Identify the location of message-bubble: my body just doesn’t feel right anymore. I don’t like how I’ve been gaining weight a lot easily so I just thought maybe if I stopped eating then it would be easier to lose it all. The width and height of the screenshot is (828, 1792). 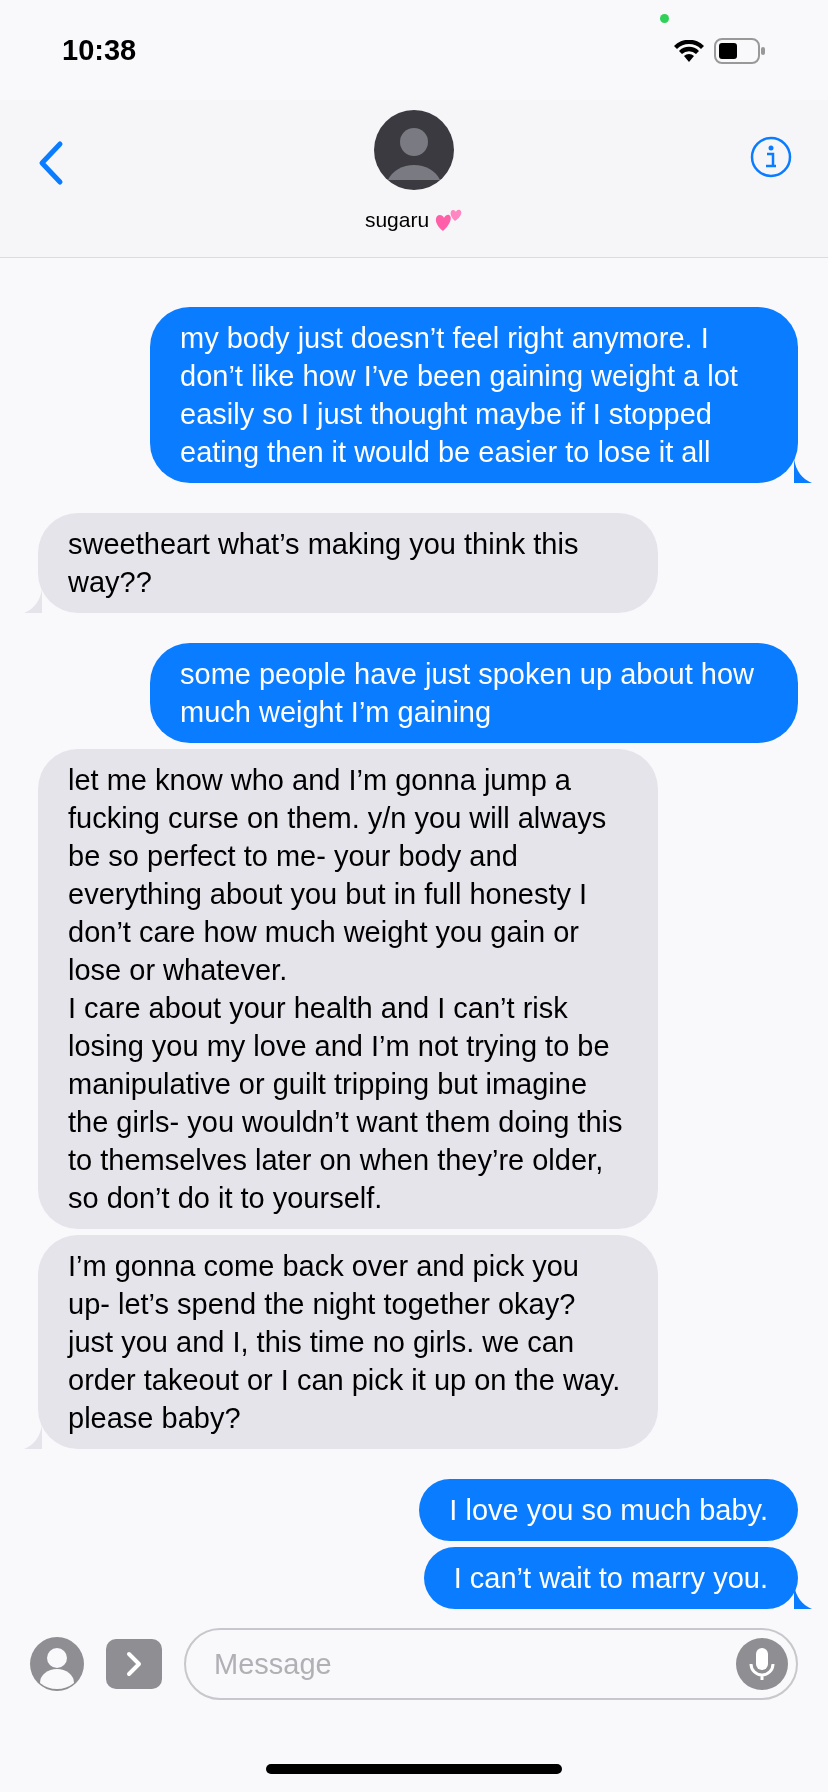
(474, 395).